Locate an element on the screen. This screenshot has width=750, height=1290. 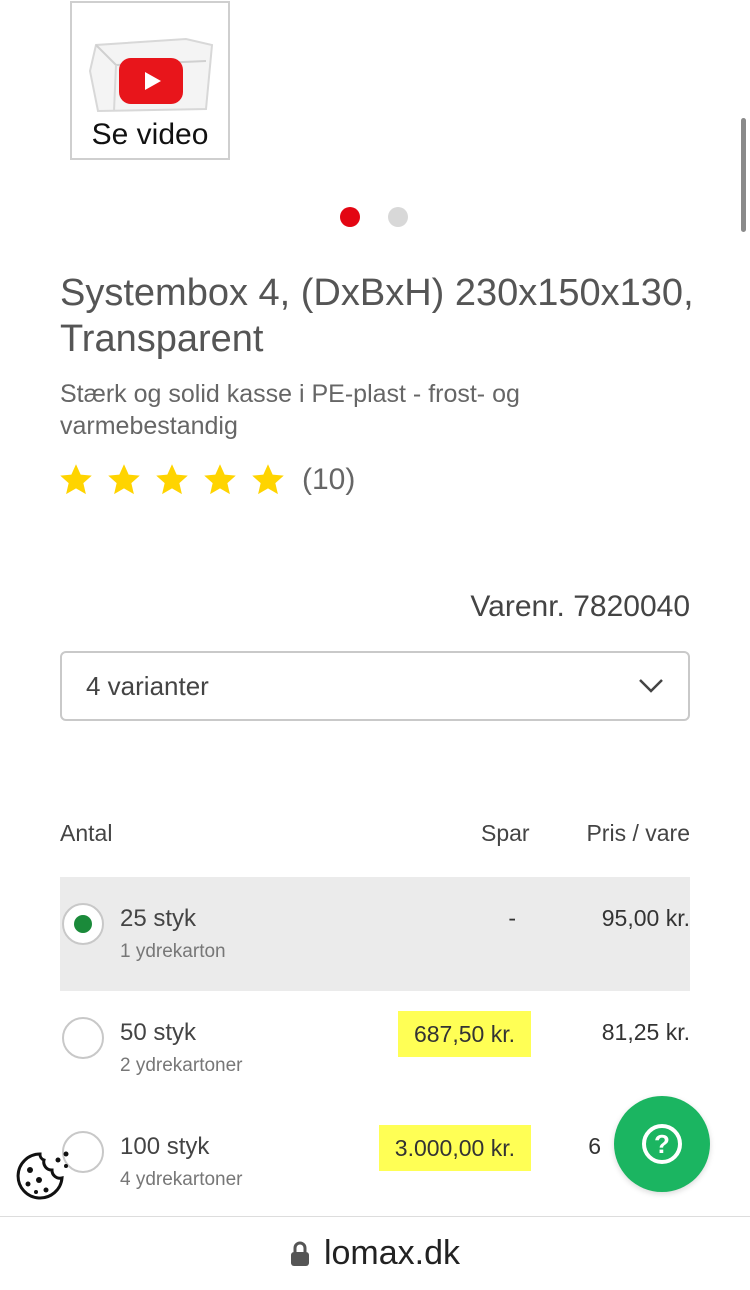
tier-price: 6 is located at coordinates (594, 1146).